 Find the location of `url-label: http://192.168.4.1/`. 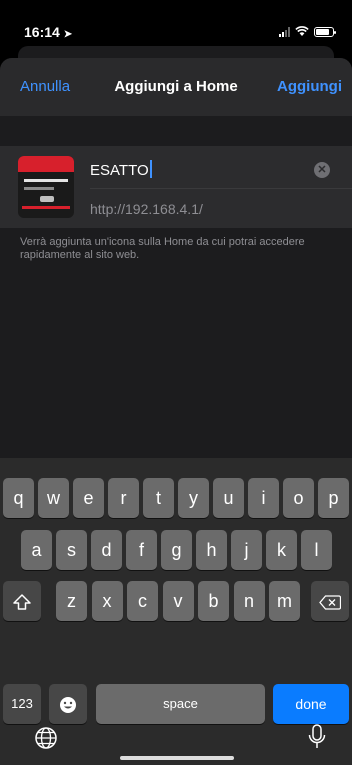

url-label: http://192.168.4.1/ is located at coordinates (146, 209).